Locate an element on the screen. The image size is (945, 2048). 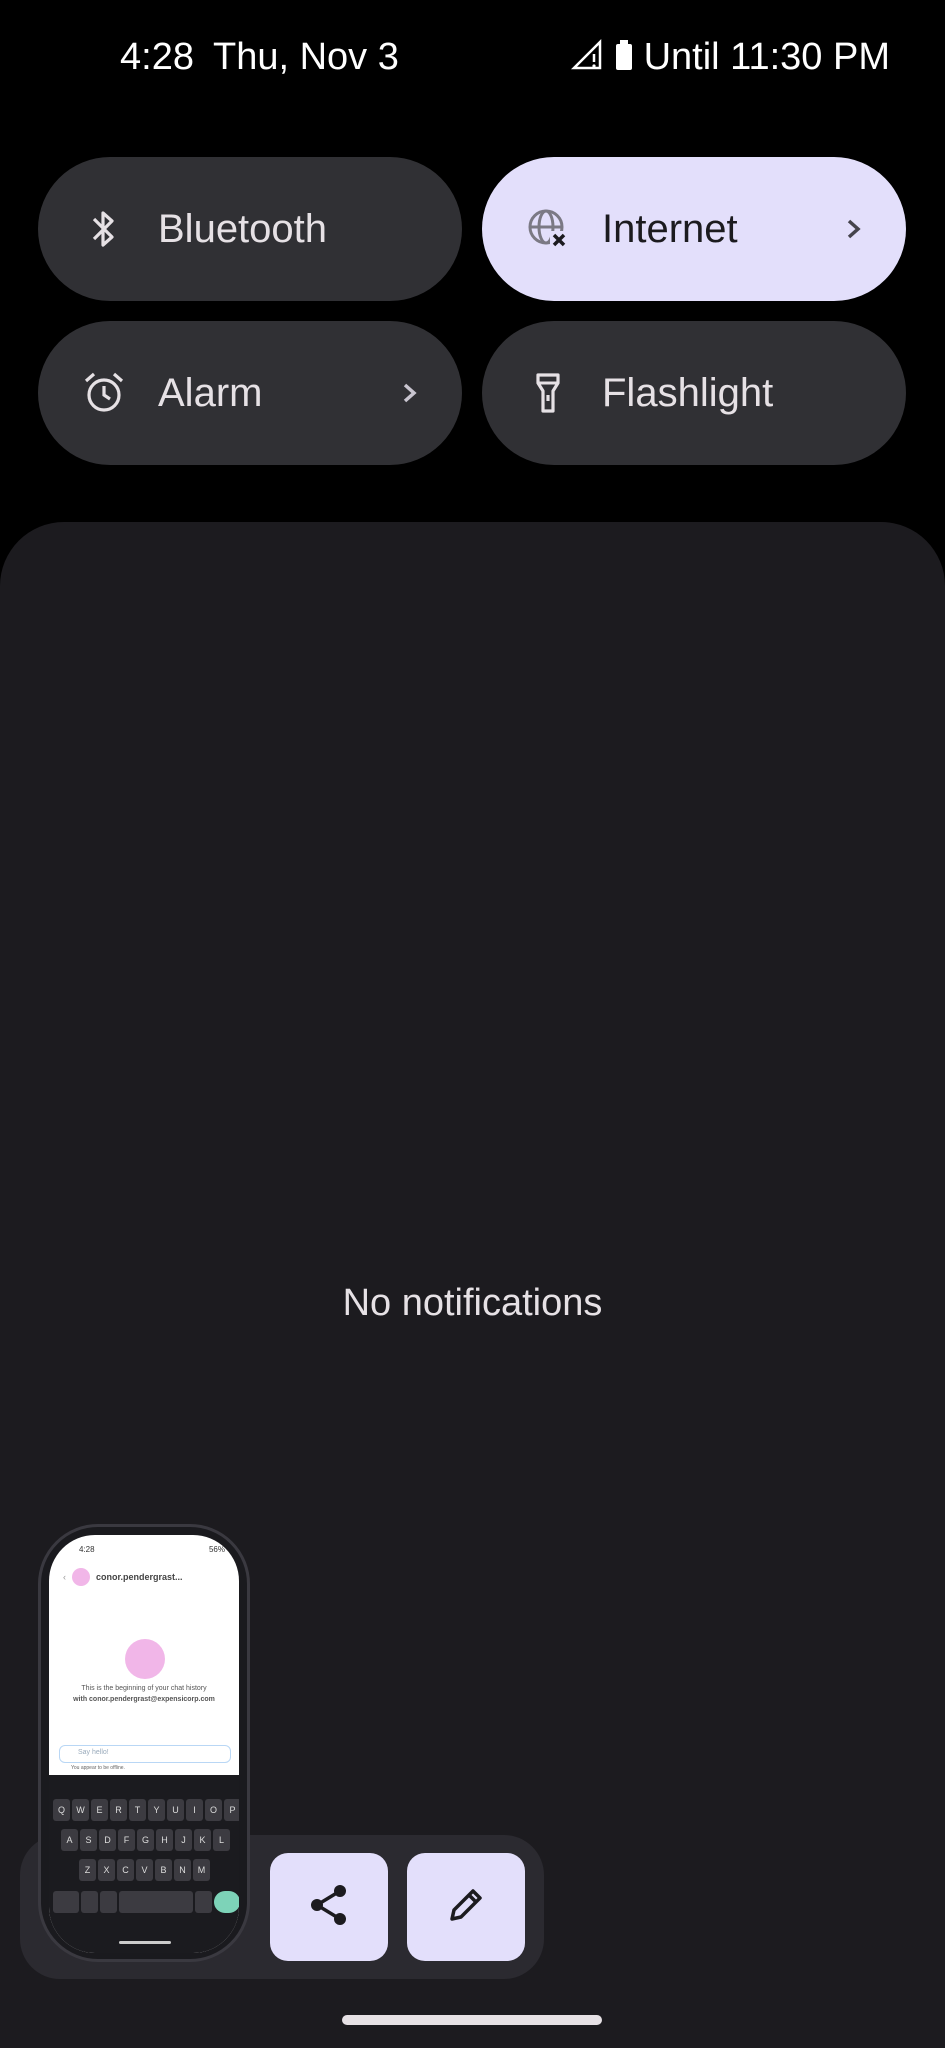
status-indicators: Until 11:30 PM is located at coordinates (730, 57).